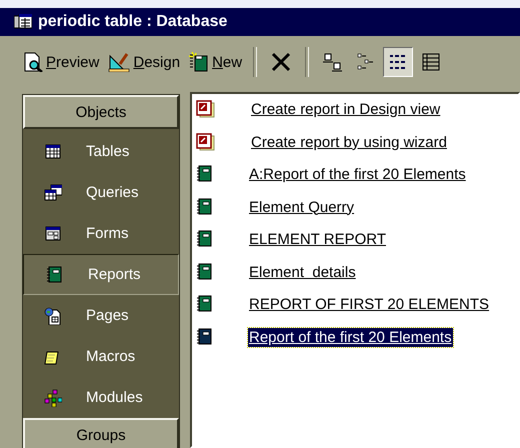 This screenshot has height=448, width=520. Describe the element at coordinates (133, 22) in the screenshot. I see `window-title: periodic table : Database` at that location.